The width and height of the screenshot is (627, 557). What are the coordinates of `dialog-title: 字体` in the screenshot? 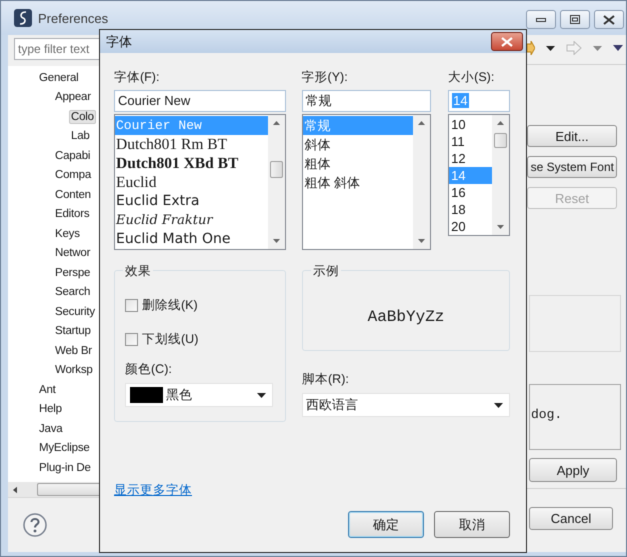 It's located at (119, 41).